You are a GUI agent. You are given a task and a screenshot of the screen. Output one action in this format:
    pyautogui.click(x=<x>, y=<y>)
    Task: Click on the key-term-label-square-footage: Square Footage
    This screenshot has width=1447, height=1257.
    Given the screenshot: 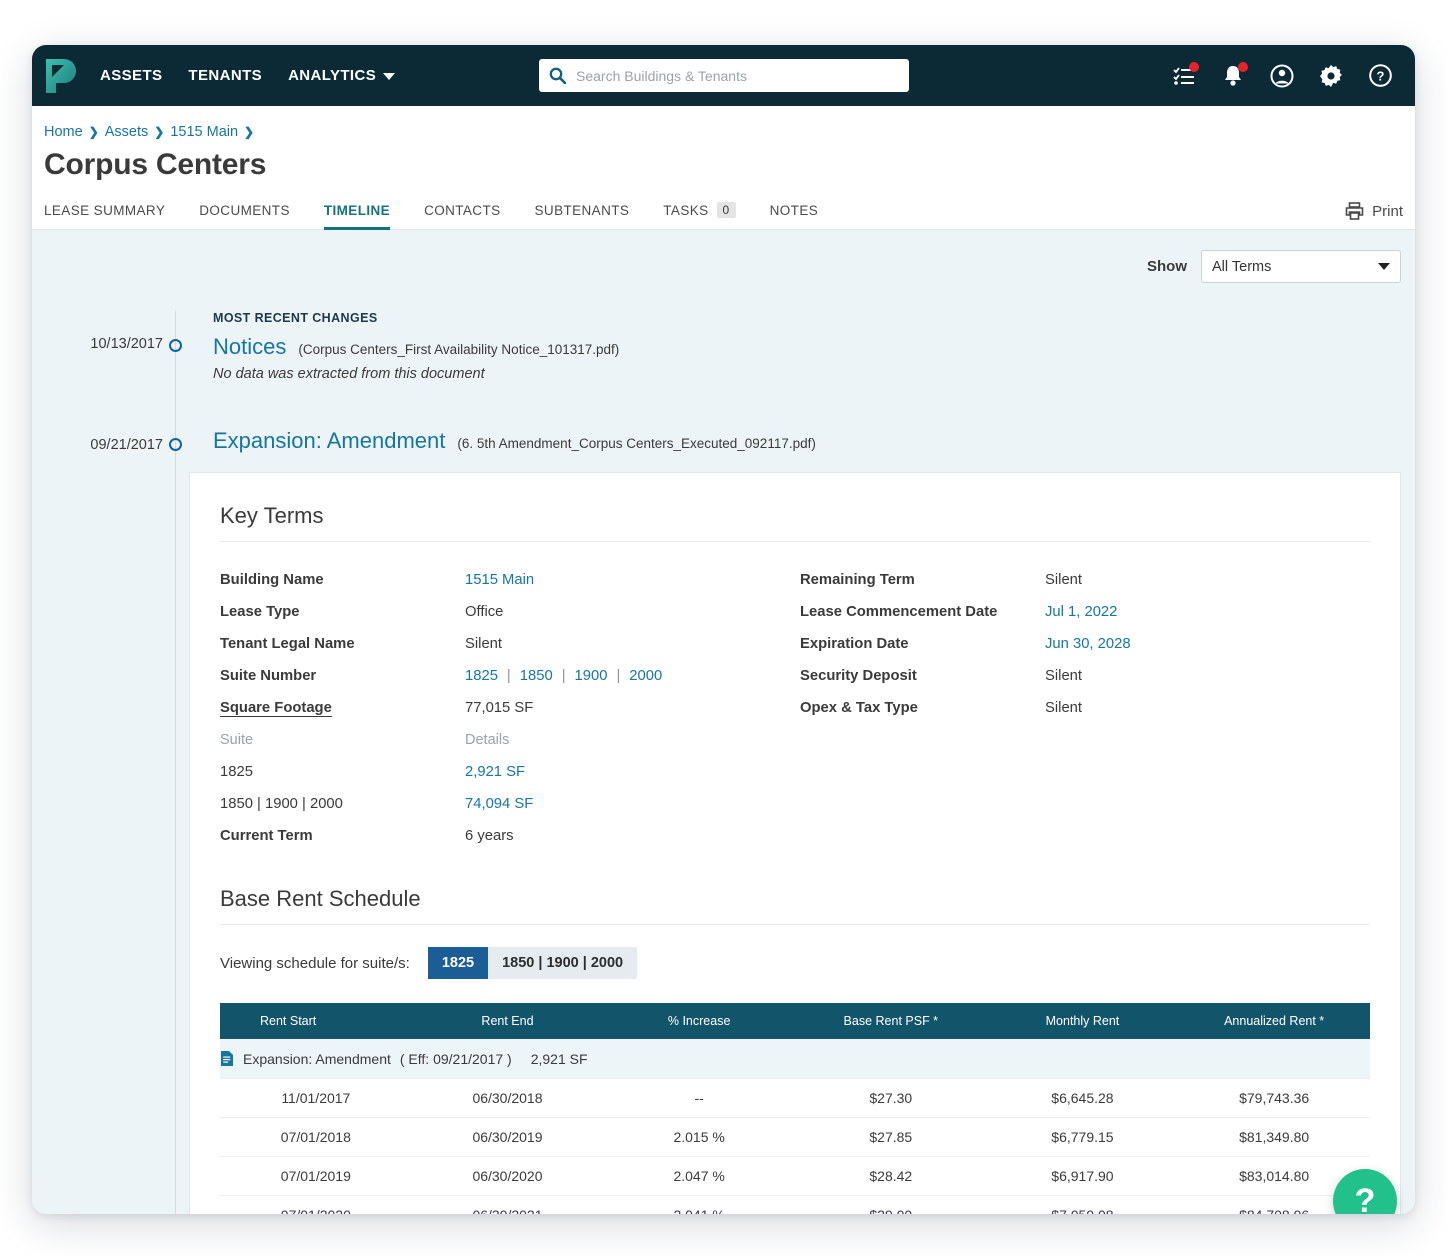 What is the action you would take?
    pyautogui.click(x=342, y=708)
    